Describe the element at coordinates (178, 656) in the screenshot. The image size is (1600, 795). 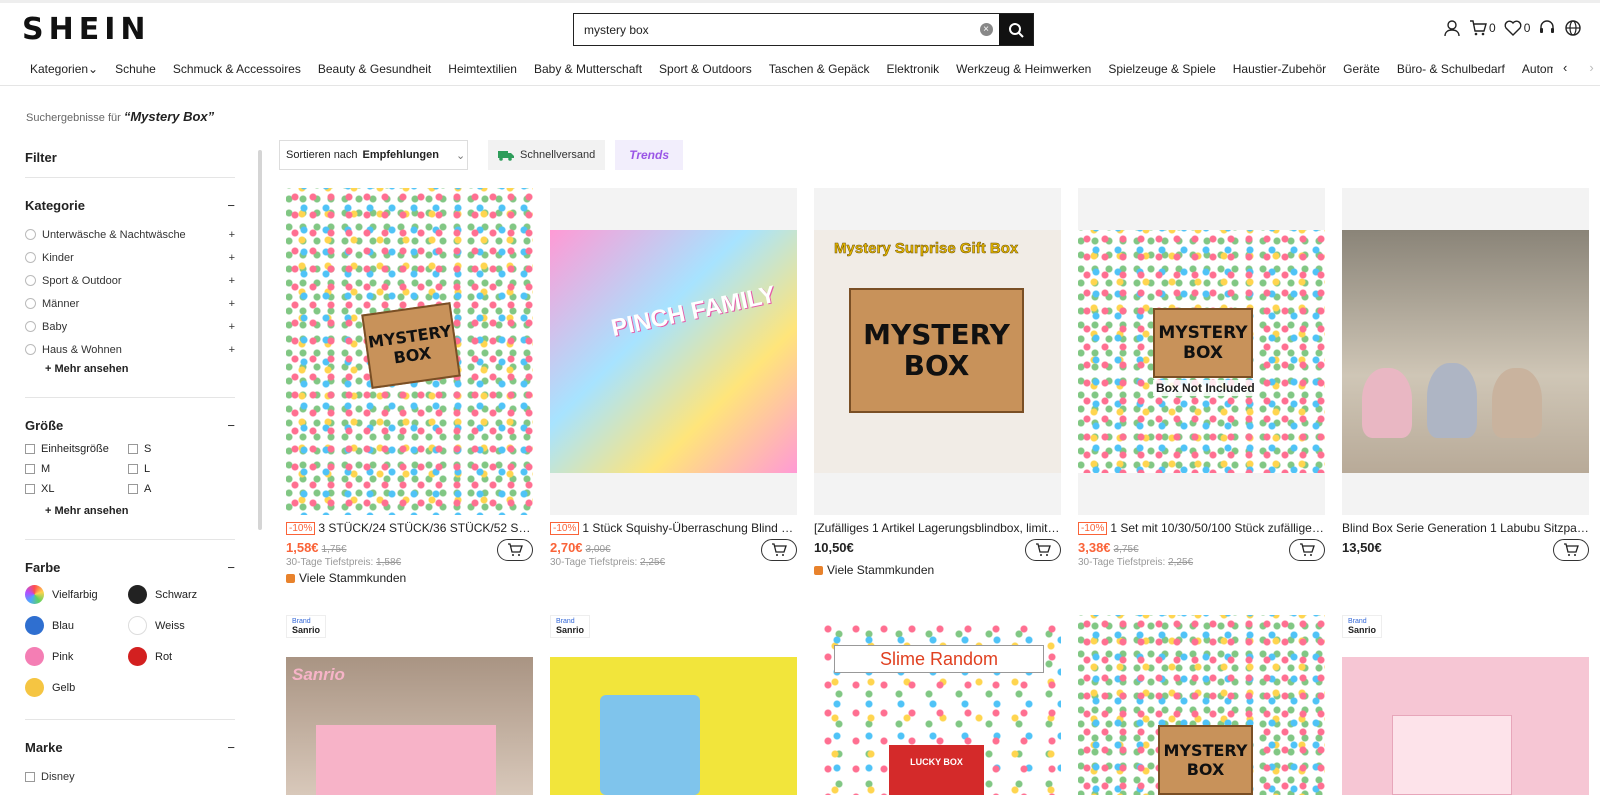
I see `color-option: Rot` at that location.